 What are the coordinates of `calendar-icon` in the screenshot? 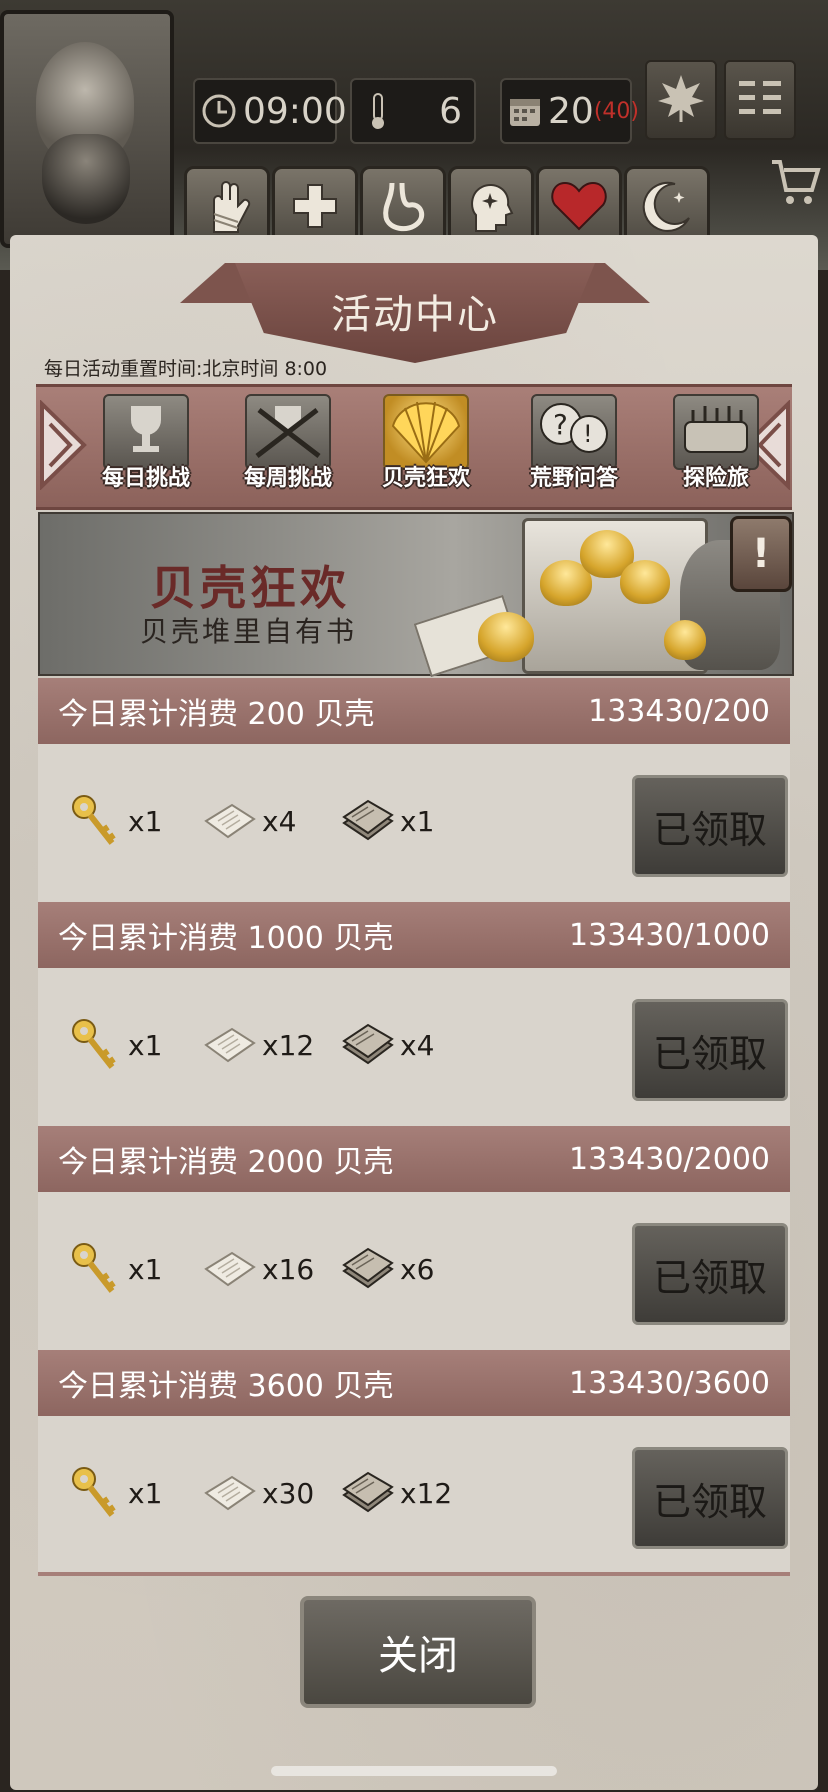 It's located at (525, 111).